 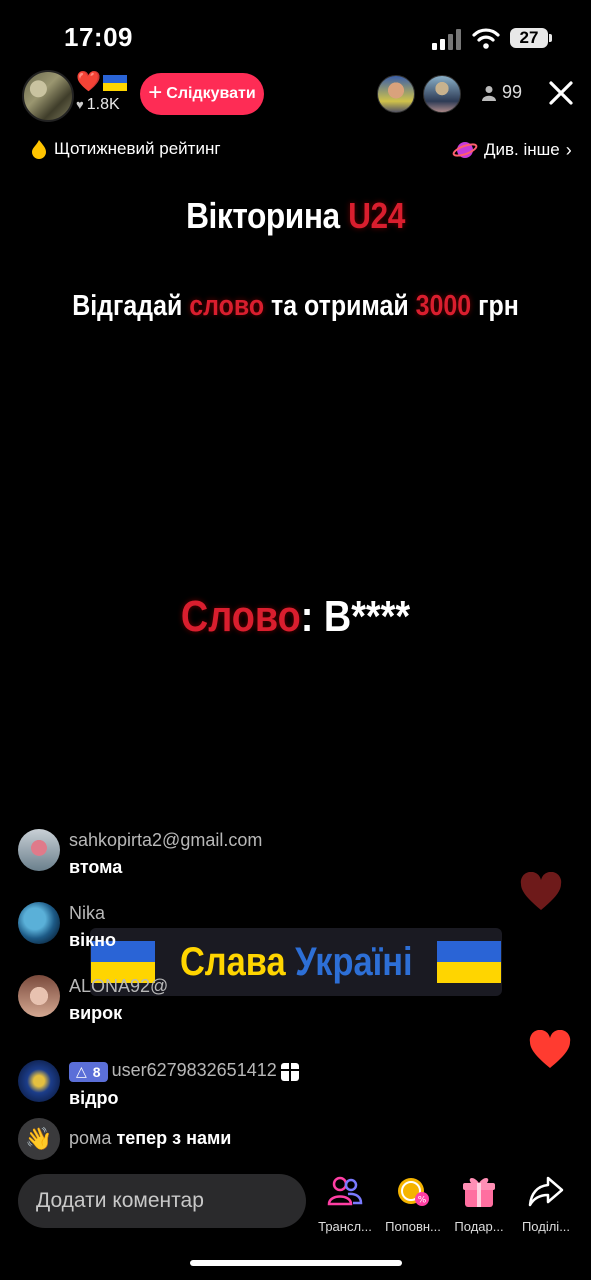 I want to click on join-message: рома тепер з нами, so click(x=150, y=1138).